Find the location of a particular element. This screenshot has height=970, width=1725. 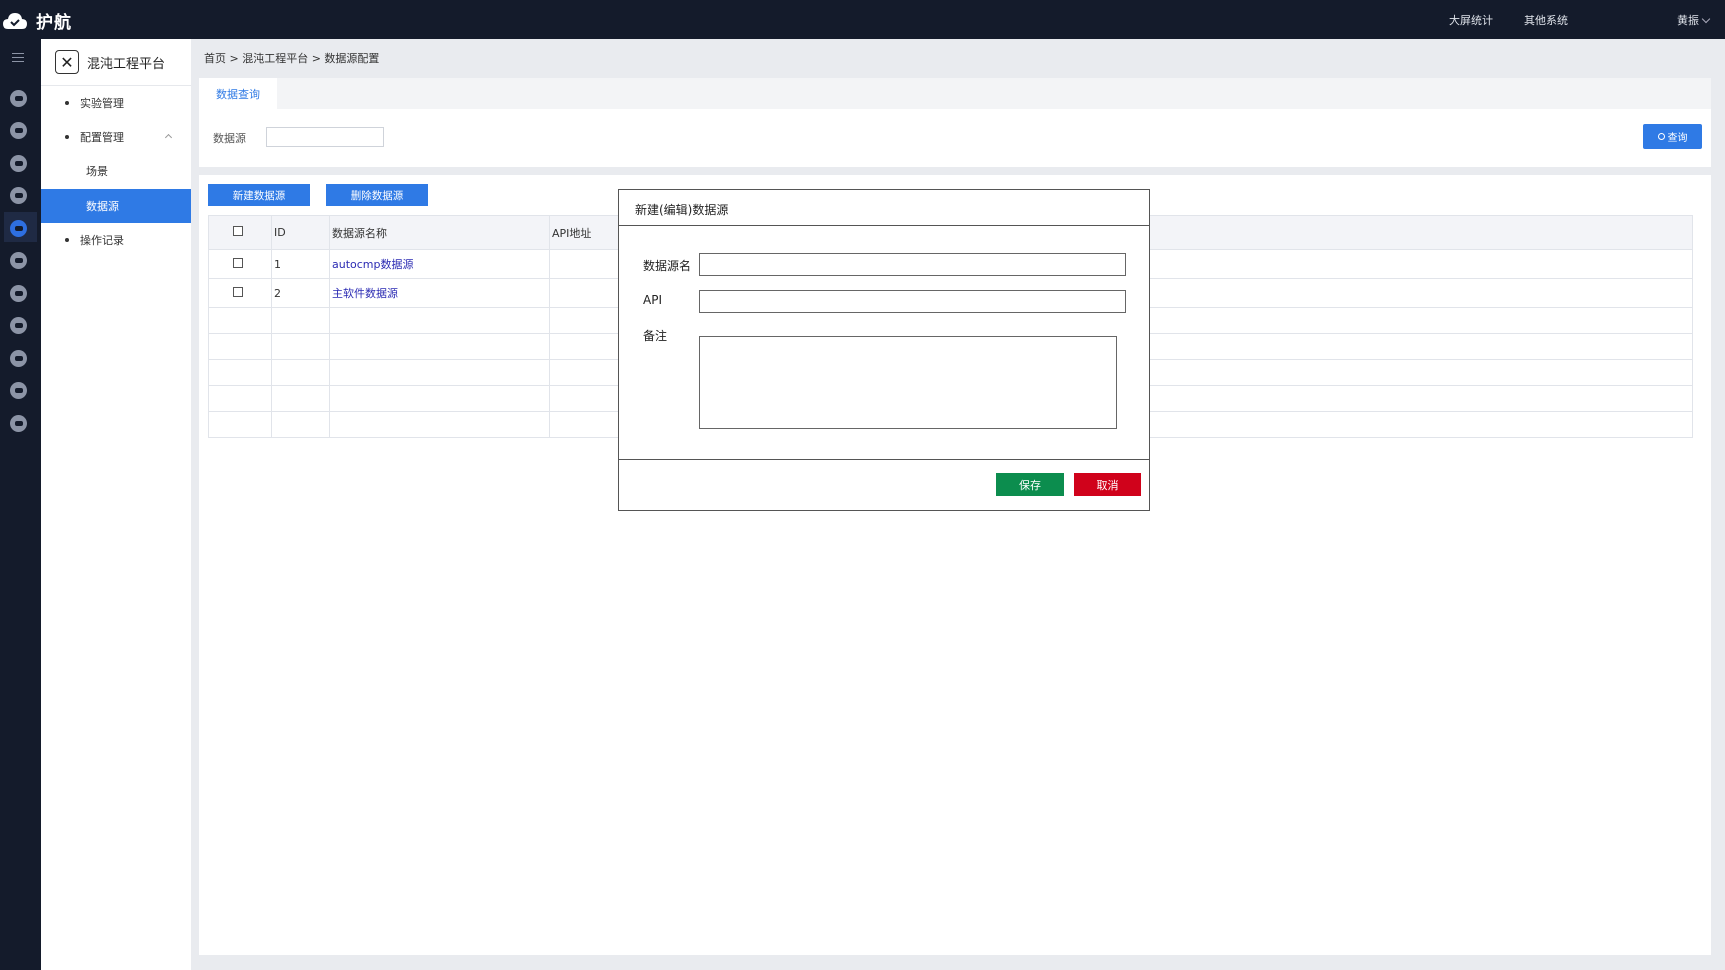

query-tabs: 数据查询 is located at coordinates (955, 93).